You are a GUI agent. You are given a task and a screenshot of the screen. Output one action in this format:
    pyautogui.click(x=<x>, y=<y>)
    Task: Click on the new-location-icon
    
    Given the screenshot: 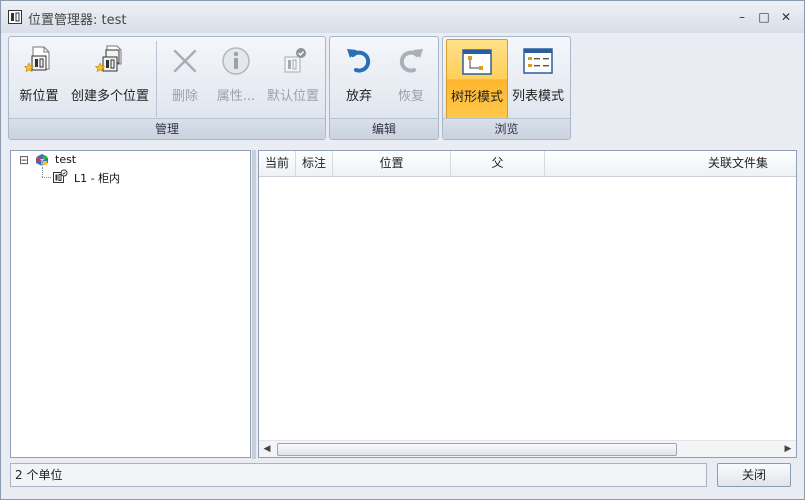 What is the action you would take?
    pyautogui.click(x=36, y=59)
    